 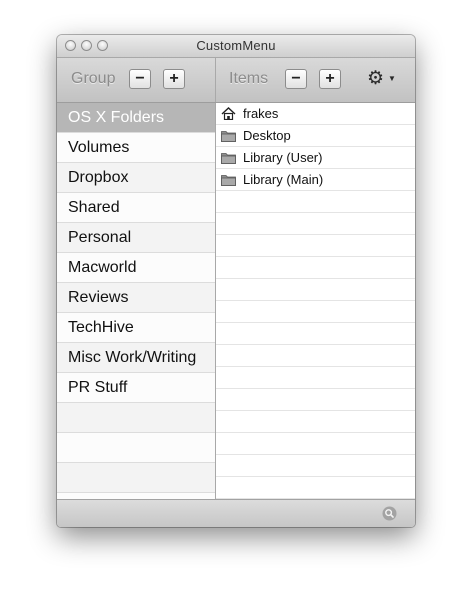 What do you see at coordinates (136, 148) in the screenshot?
I see `group-row: Volumes` at bounding box center [136, 148].